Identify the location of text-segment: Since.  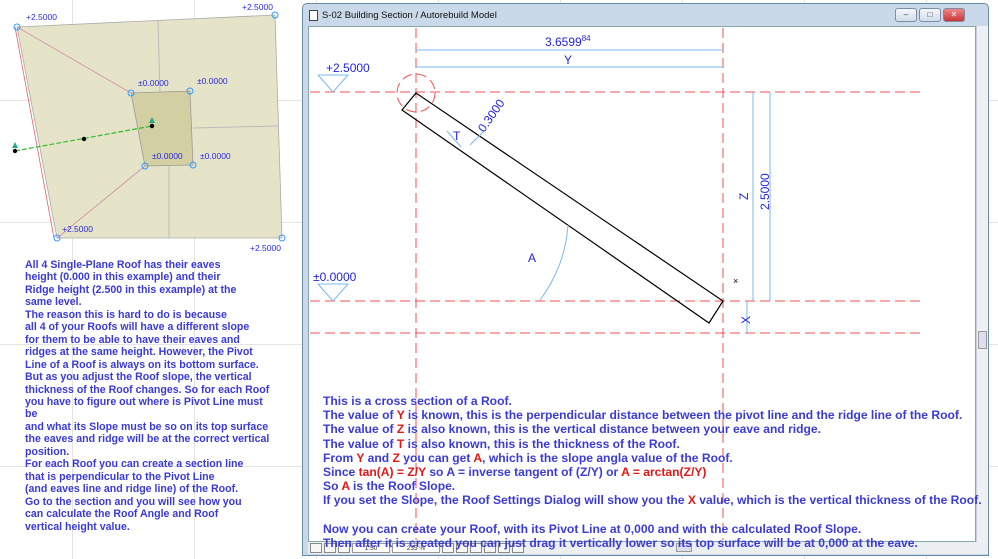
(341, 472).